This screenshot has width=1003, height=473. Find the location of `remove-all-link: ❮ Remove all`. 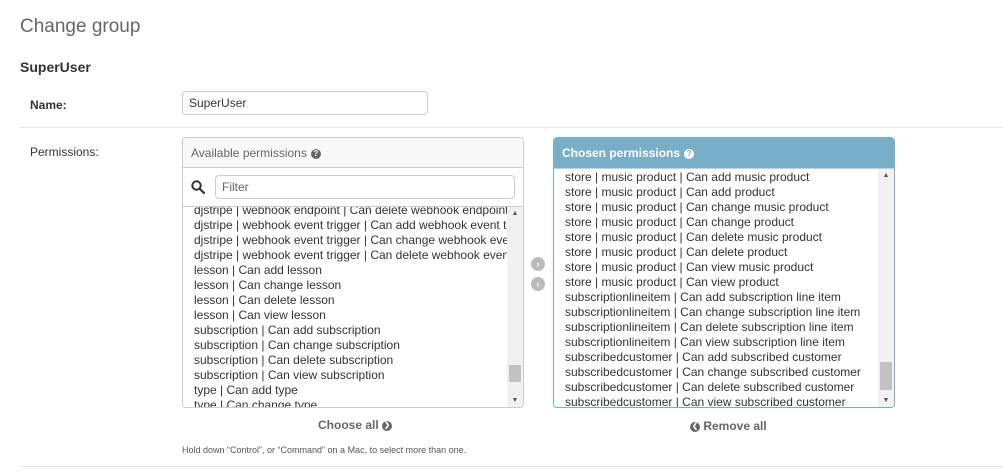

remove-all-link: ❮ Remove all is located at coordinates (728, 426).